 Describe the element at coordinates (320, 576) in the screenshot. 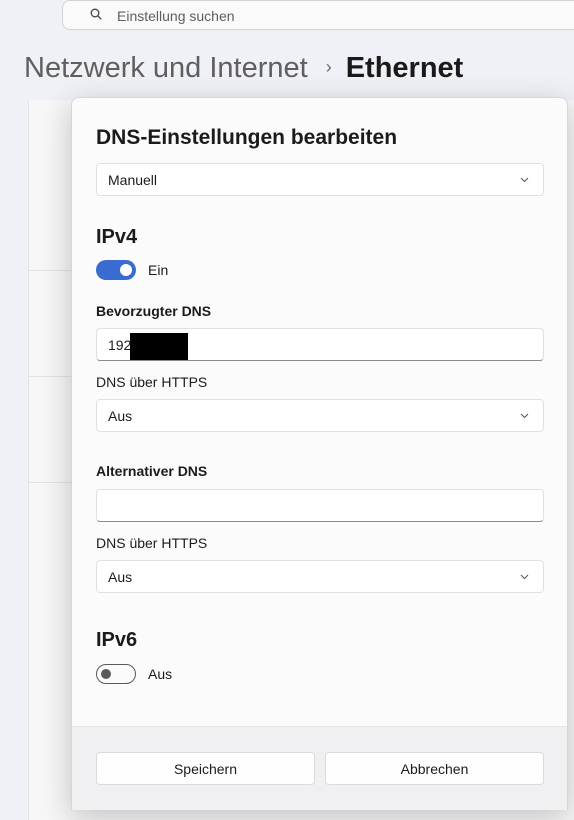

I see `alternate-dns-https-select: Aus` at that location.